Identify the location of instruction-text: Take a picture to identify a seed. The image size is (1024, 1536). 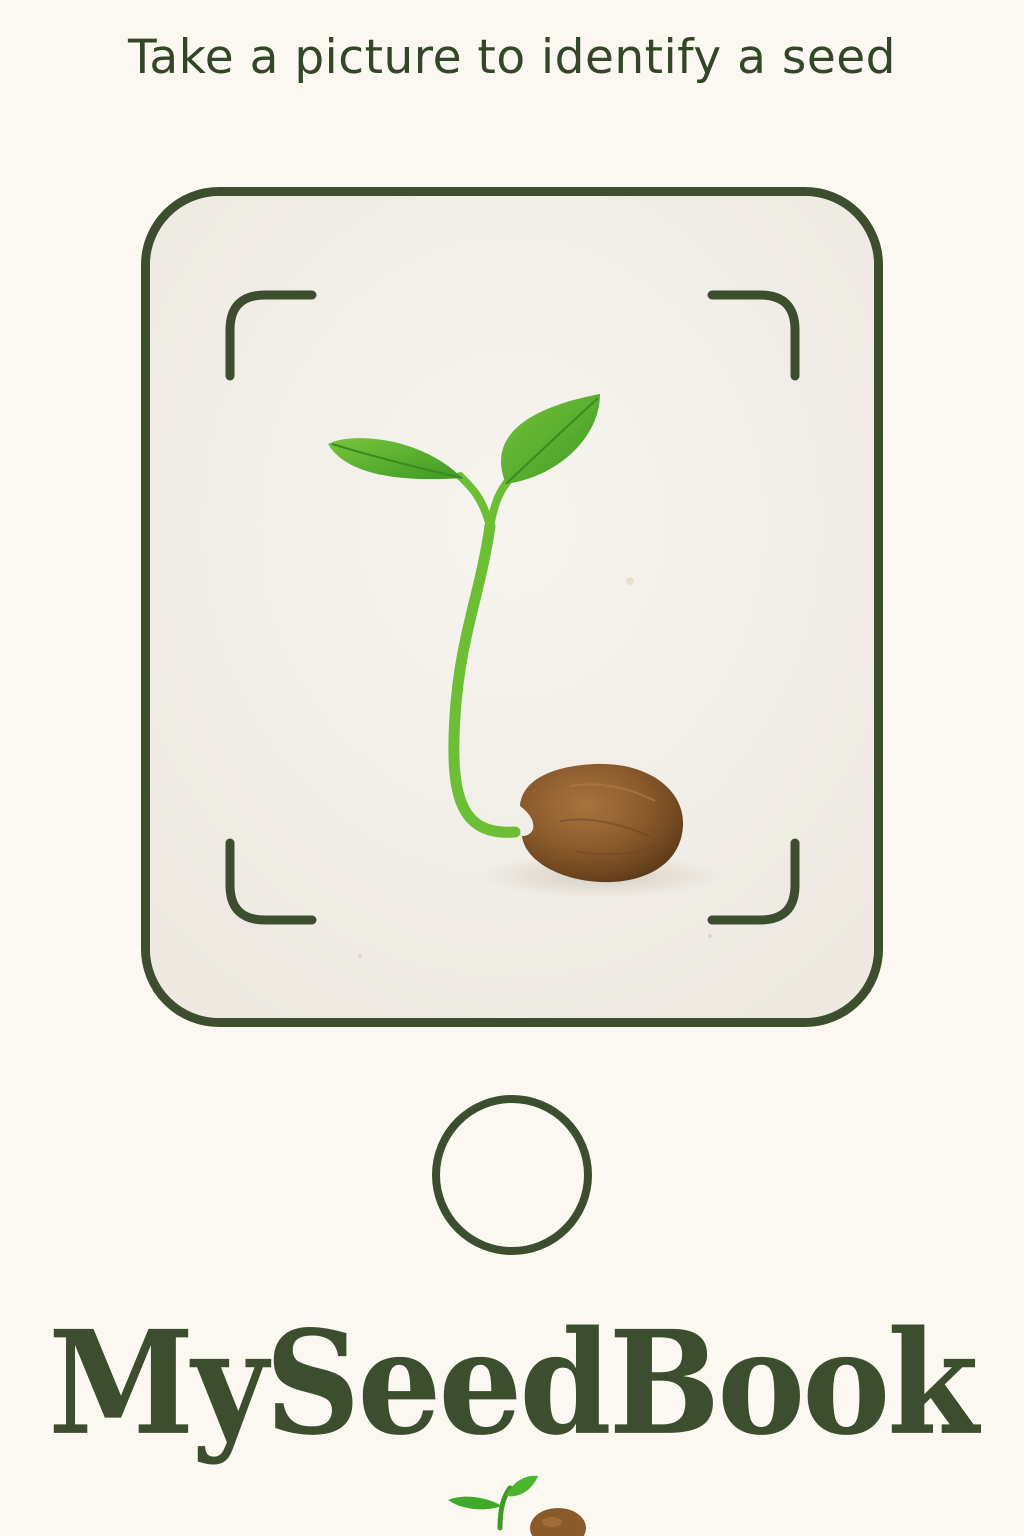
(512, 57).